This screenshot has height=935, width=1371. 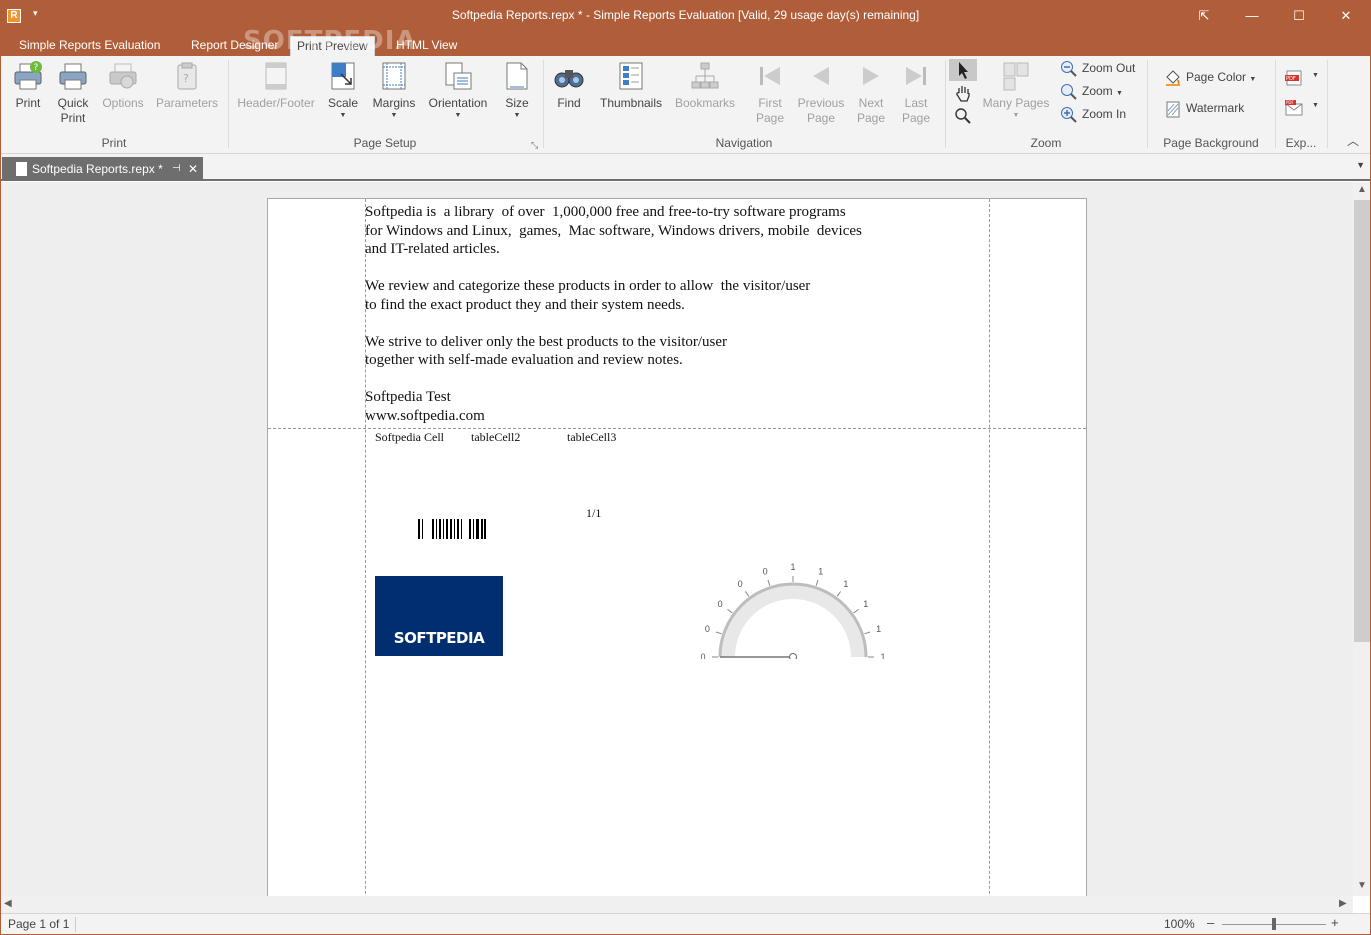 What do you see at coordinates (28, 85) in the screenshot?
I see `print-button: ? Print` at bounding box center [28, 85].